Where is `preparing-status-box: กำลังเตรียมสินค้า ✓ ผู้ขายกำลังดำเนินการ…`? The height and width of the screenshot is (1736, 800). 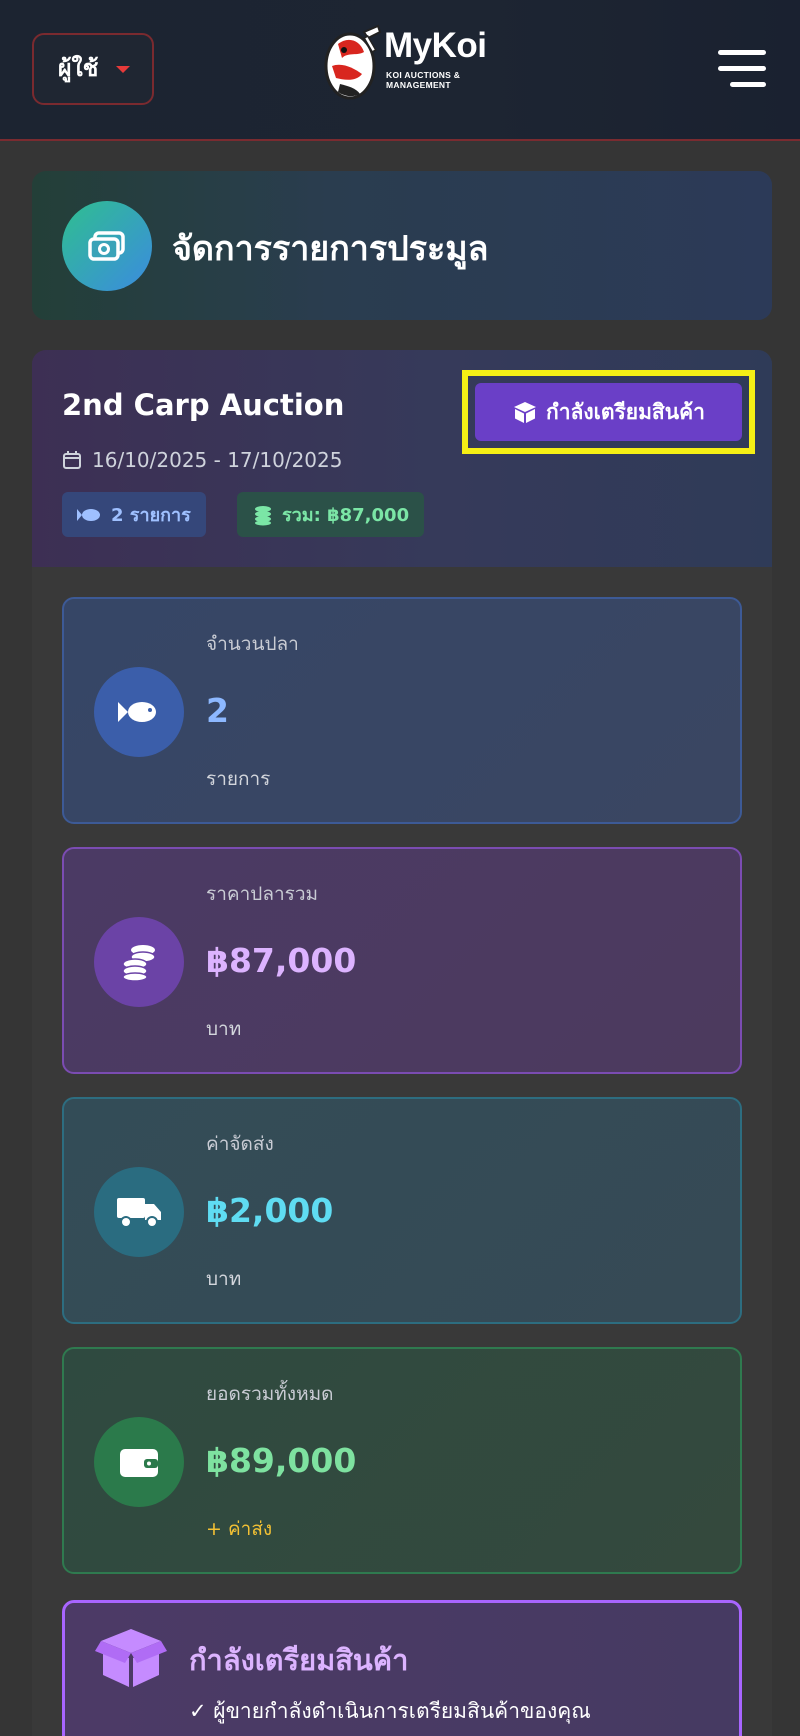
preparing-status-box: กำลังเตรียมสินค้า ✓ ผู้ขายกำลังดำเนินการ… is located at coordinates (402, 1668).